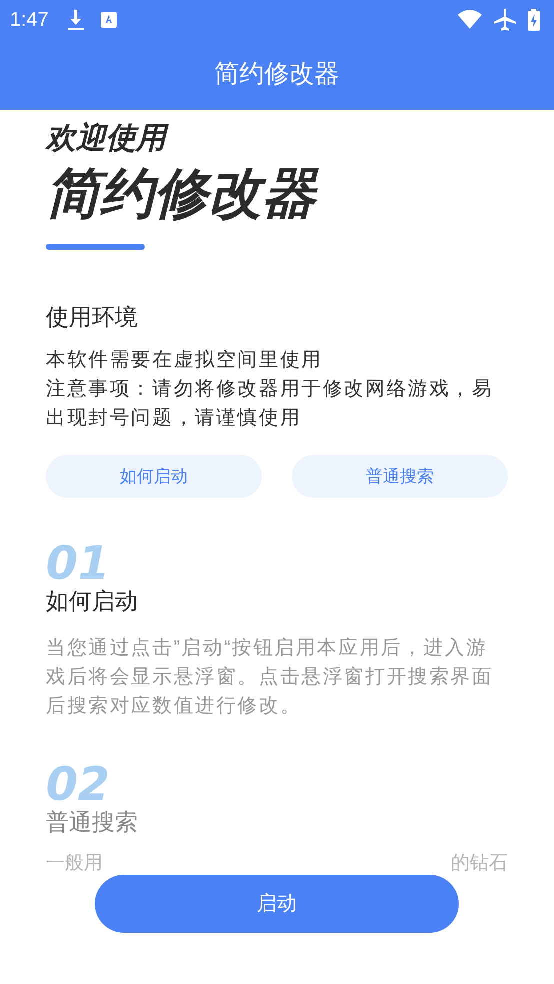 The width and height of the screenshot is (554, 984). What do you see at coordinates (78, 563) in the screenshot?
I see `step-number: 01` at bounding box center [78, 563].